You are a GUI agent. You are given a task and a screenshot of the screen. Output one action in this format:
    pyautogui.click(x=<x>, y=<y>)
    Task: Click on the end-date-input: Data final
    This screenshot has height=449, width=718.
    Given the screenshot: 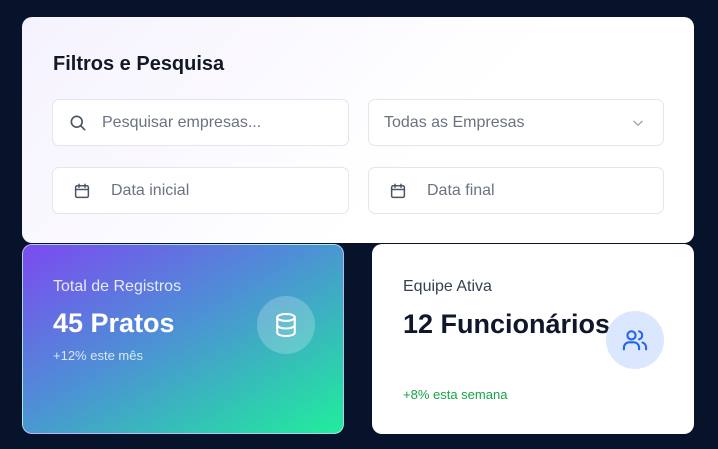 What is the action you would take?
    pyautogui.click(x=516, y=190)
    